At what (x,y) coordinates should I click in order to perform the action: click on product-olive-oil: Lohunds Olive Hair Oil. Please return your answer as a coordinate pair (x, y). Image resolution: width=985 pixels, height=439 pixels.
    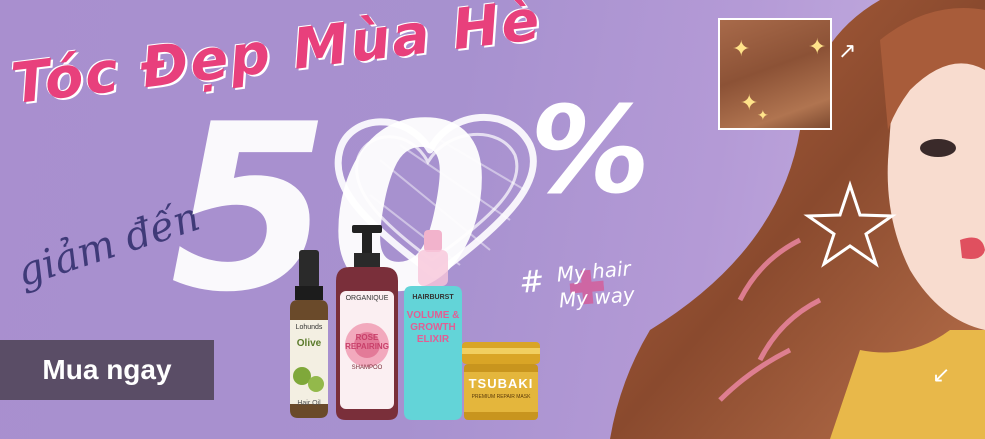
    Looking at the image, I should click on (309, 334).